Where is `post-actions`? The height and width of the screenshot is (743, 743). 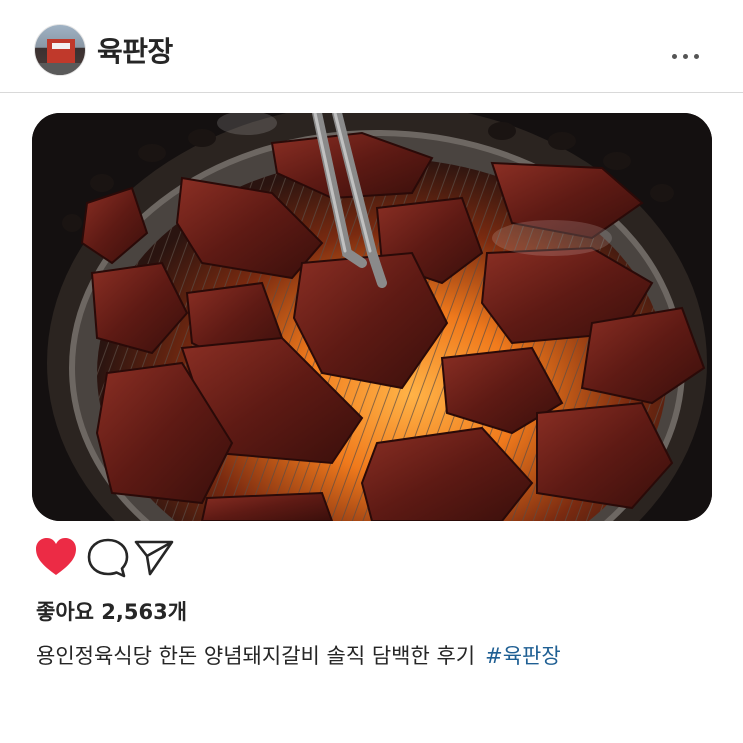
post-actions is located at coordinates (134, 558).